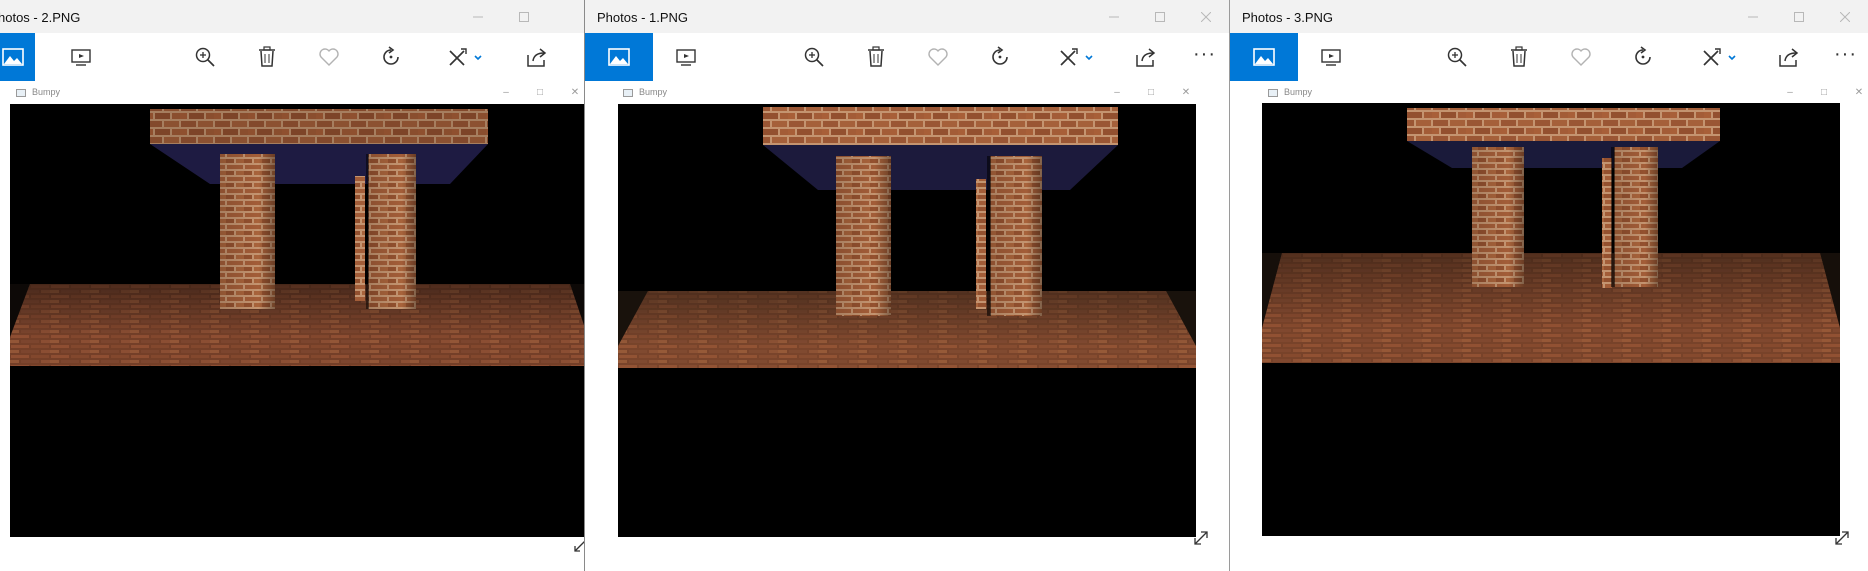 This screenshot has width=1868, height=571. Describe the element at coordinates (907, 16) in the screenshot. I see `title-bar: Photos - 1.PNG` at that location.